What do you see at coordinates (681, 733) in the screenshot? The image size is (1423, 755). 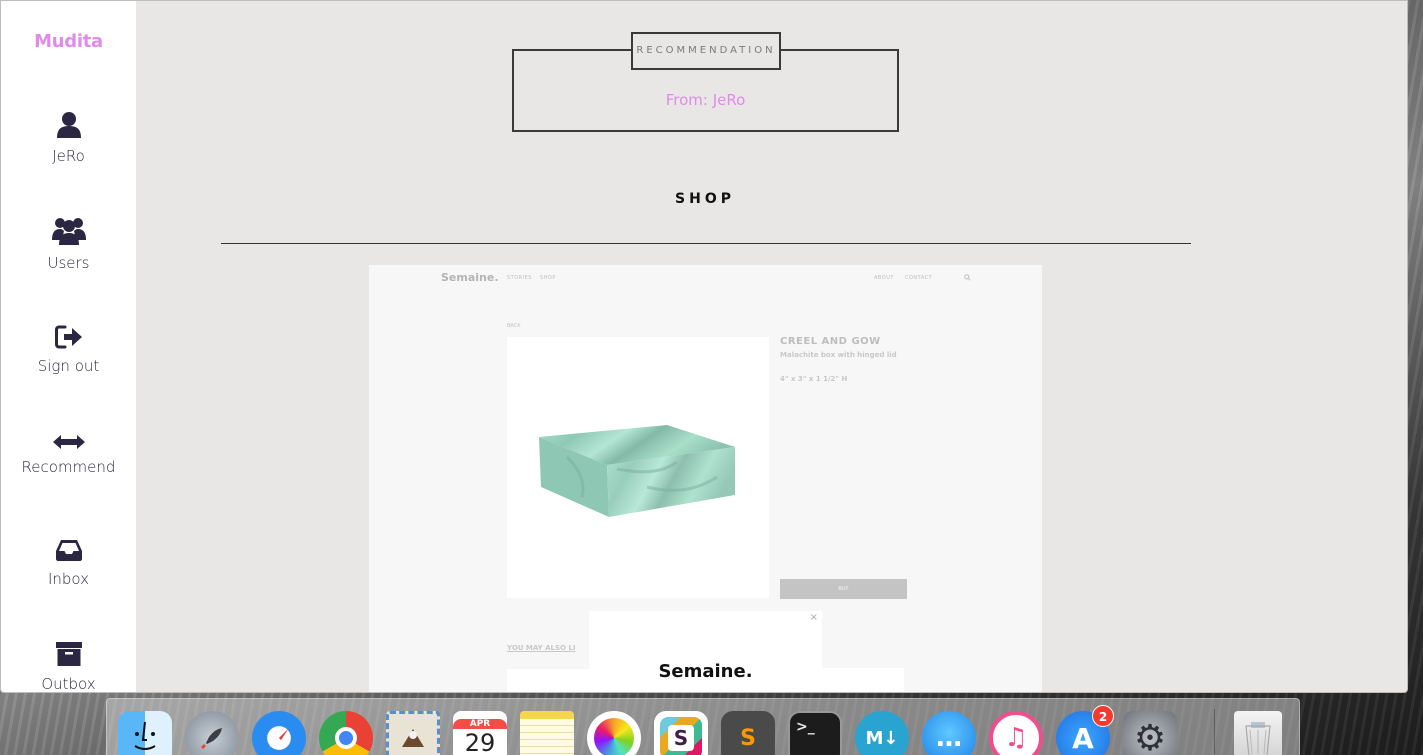 I see `slack-icon: S` at bounding box center [681, 733].